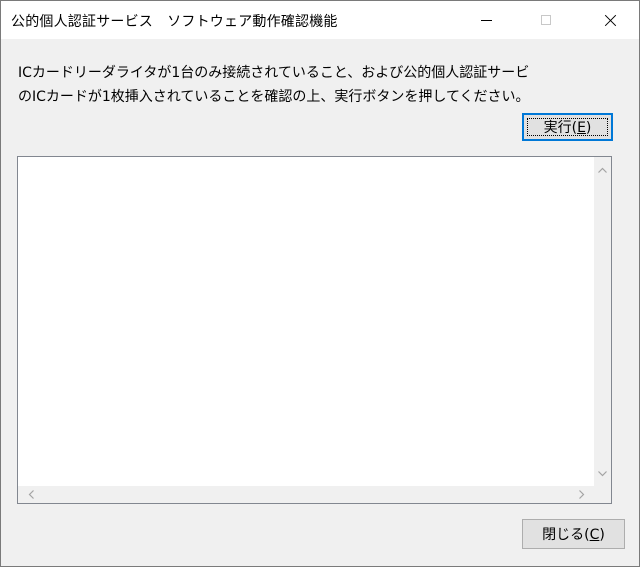 The height and width of the screenshot is (567, 640). I want to click on execute-button: 実行(E), so click(567, 127).